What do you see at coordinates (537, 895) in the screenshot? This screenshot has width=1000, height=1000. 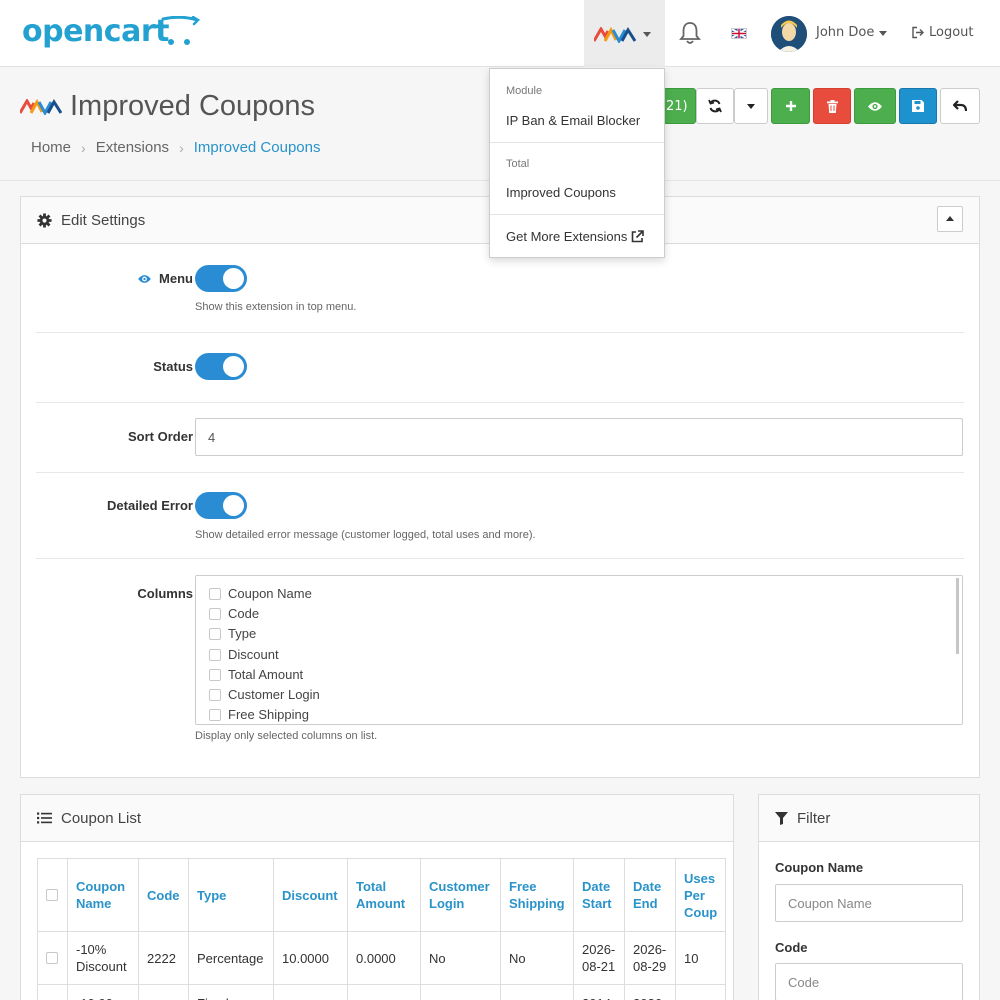 I see `column-header: Free Shipping` at bounding box center [537, 895].